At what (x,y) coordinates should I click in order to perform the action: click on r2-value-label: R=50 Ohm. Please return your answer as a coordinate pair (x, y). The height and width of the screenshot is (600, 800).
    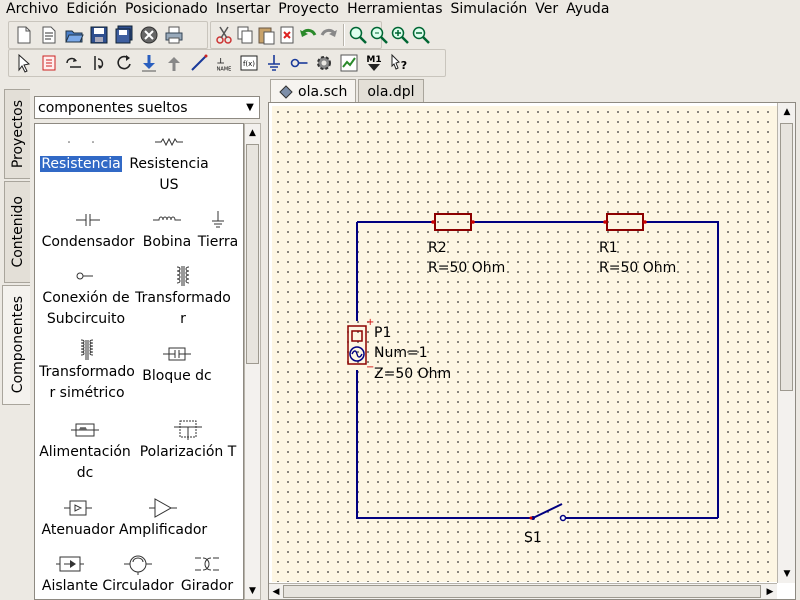
    Looking at the image, I should click on (466, 268).